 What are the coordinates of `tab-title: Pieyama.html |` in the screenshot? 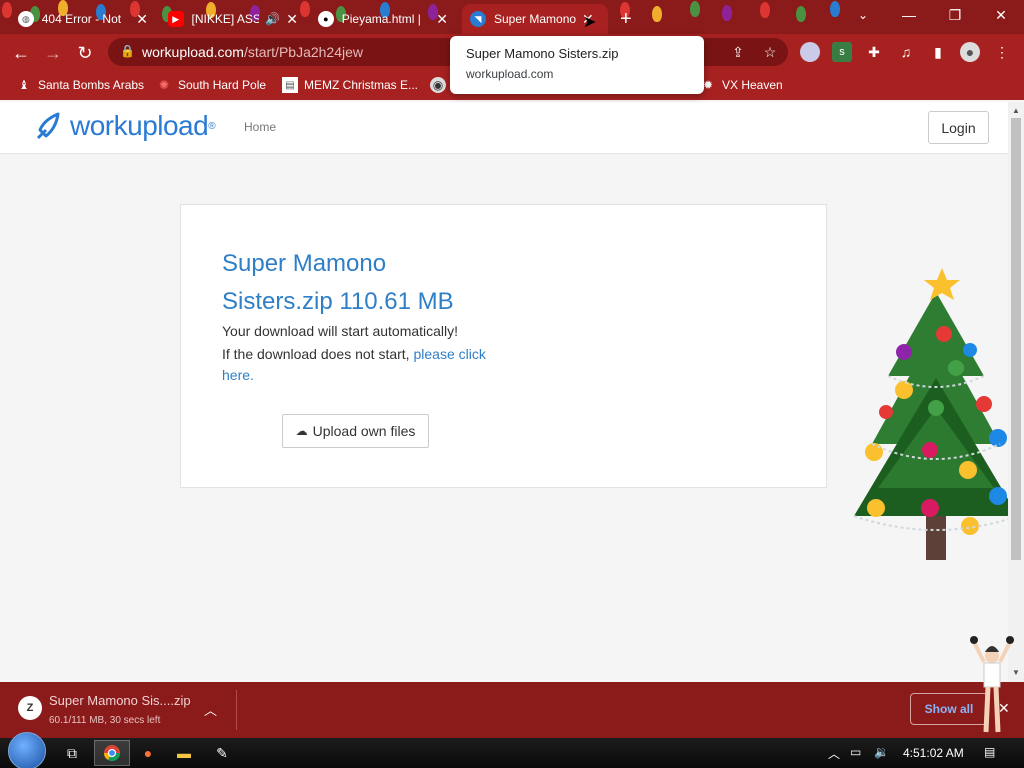 It's located at (381, 19).